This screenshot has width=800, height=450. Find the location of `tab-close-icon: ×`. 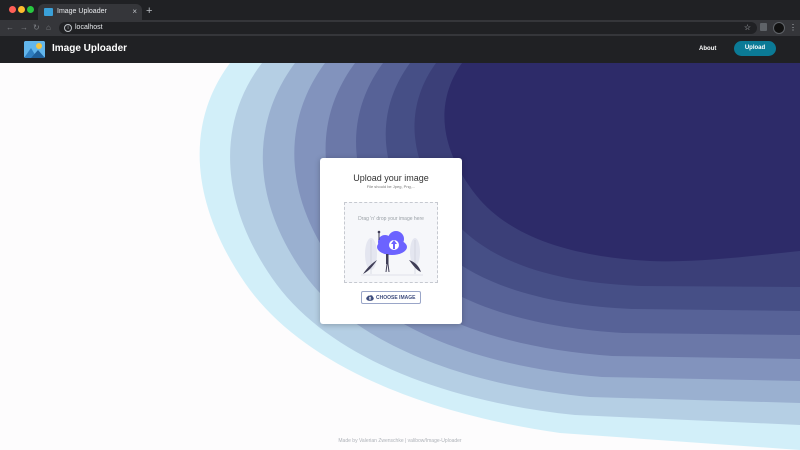

tab-close-icon: × is located at coordinates (134, 12).